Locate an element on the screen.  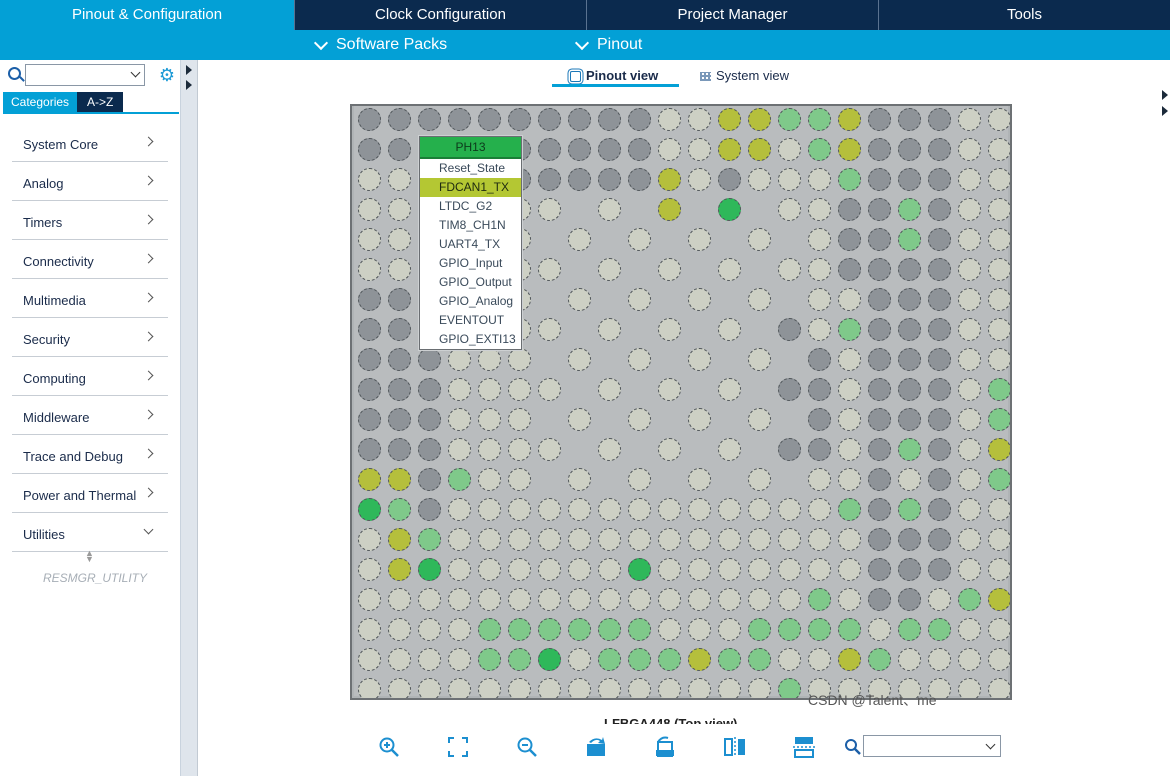
expand-arrow-icon is located at coordinates (1165, 111).